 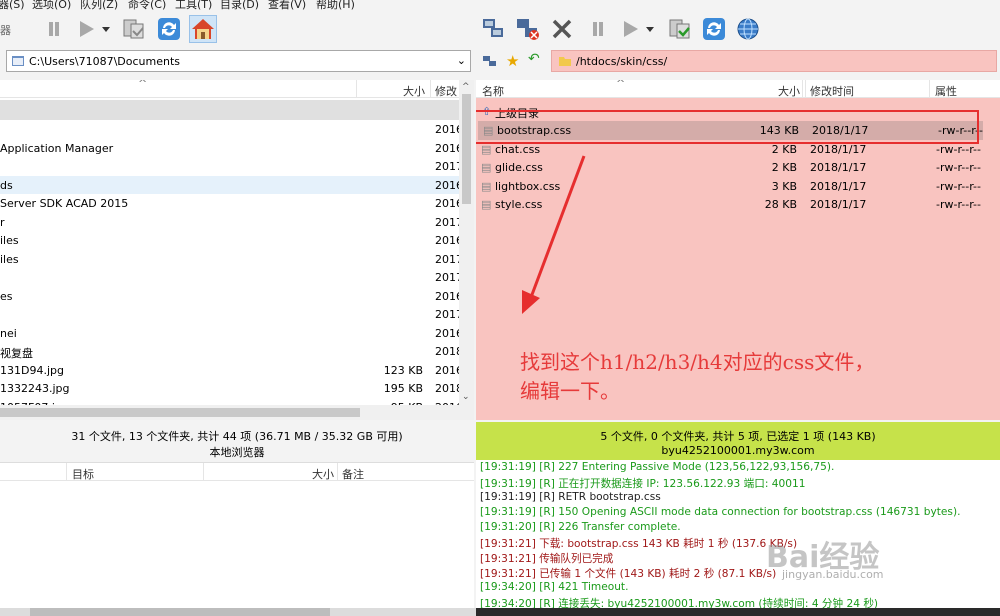 I want to click on local-file-row: 1332243.jpg 195 KB 2018, so click(x=231, y=388).